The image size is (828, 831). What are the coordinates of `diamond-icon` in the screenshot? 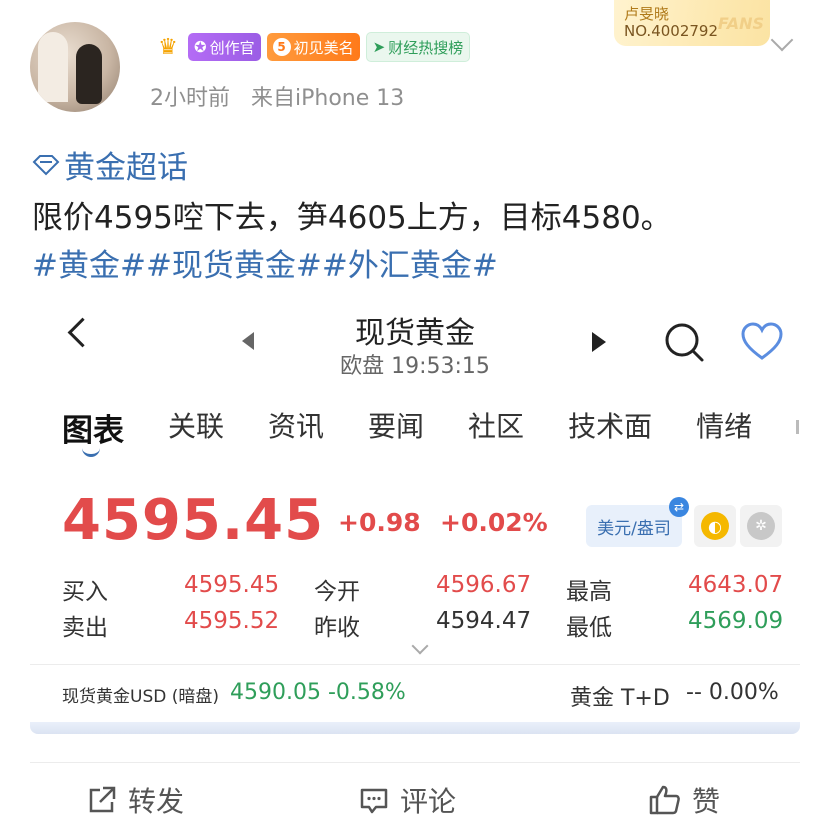 It's located at (46, 164).